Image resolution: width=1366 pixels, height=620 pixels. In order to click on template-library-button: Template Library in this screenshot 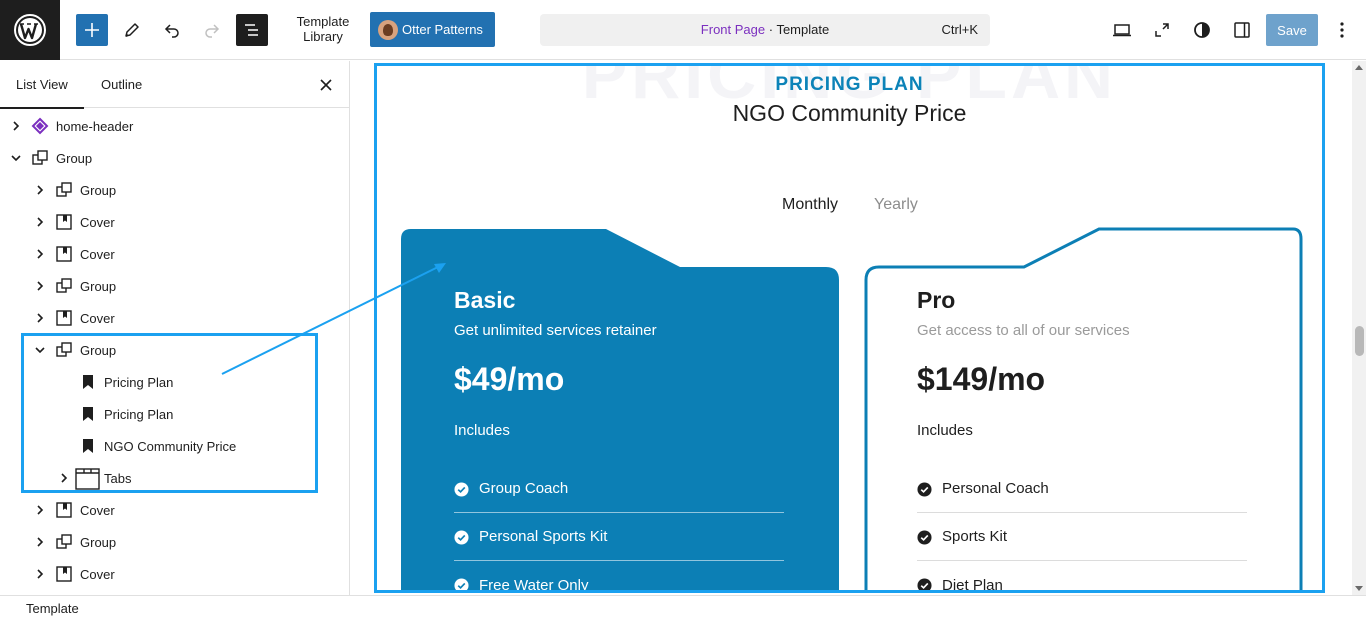, I will do `click(323, 29)`.